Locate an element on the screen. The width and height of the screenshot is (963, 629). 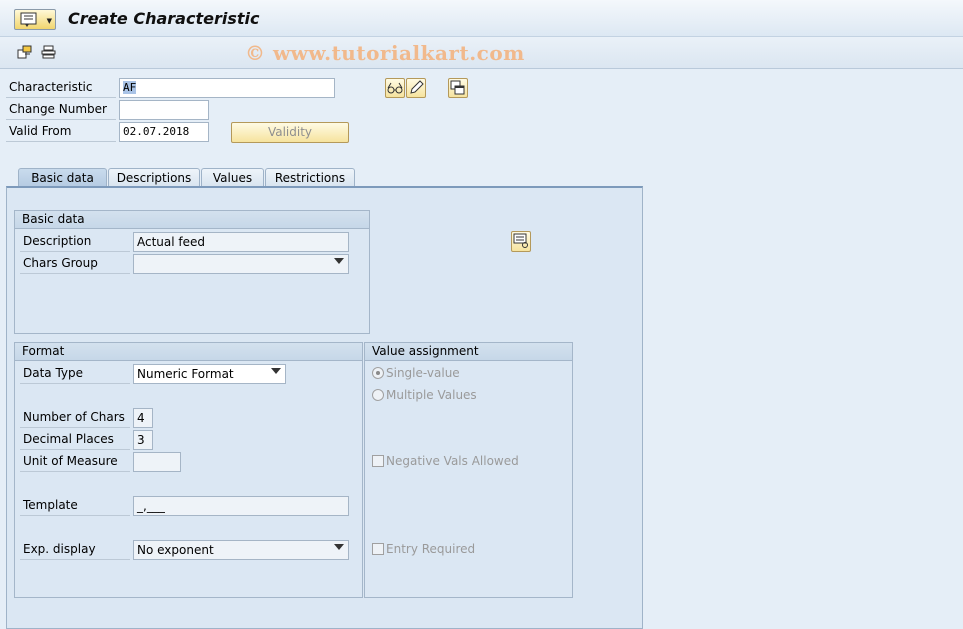
decimal-places-label: Decimal Places is located at coordinates (75, 440).